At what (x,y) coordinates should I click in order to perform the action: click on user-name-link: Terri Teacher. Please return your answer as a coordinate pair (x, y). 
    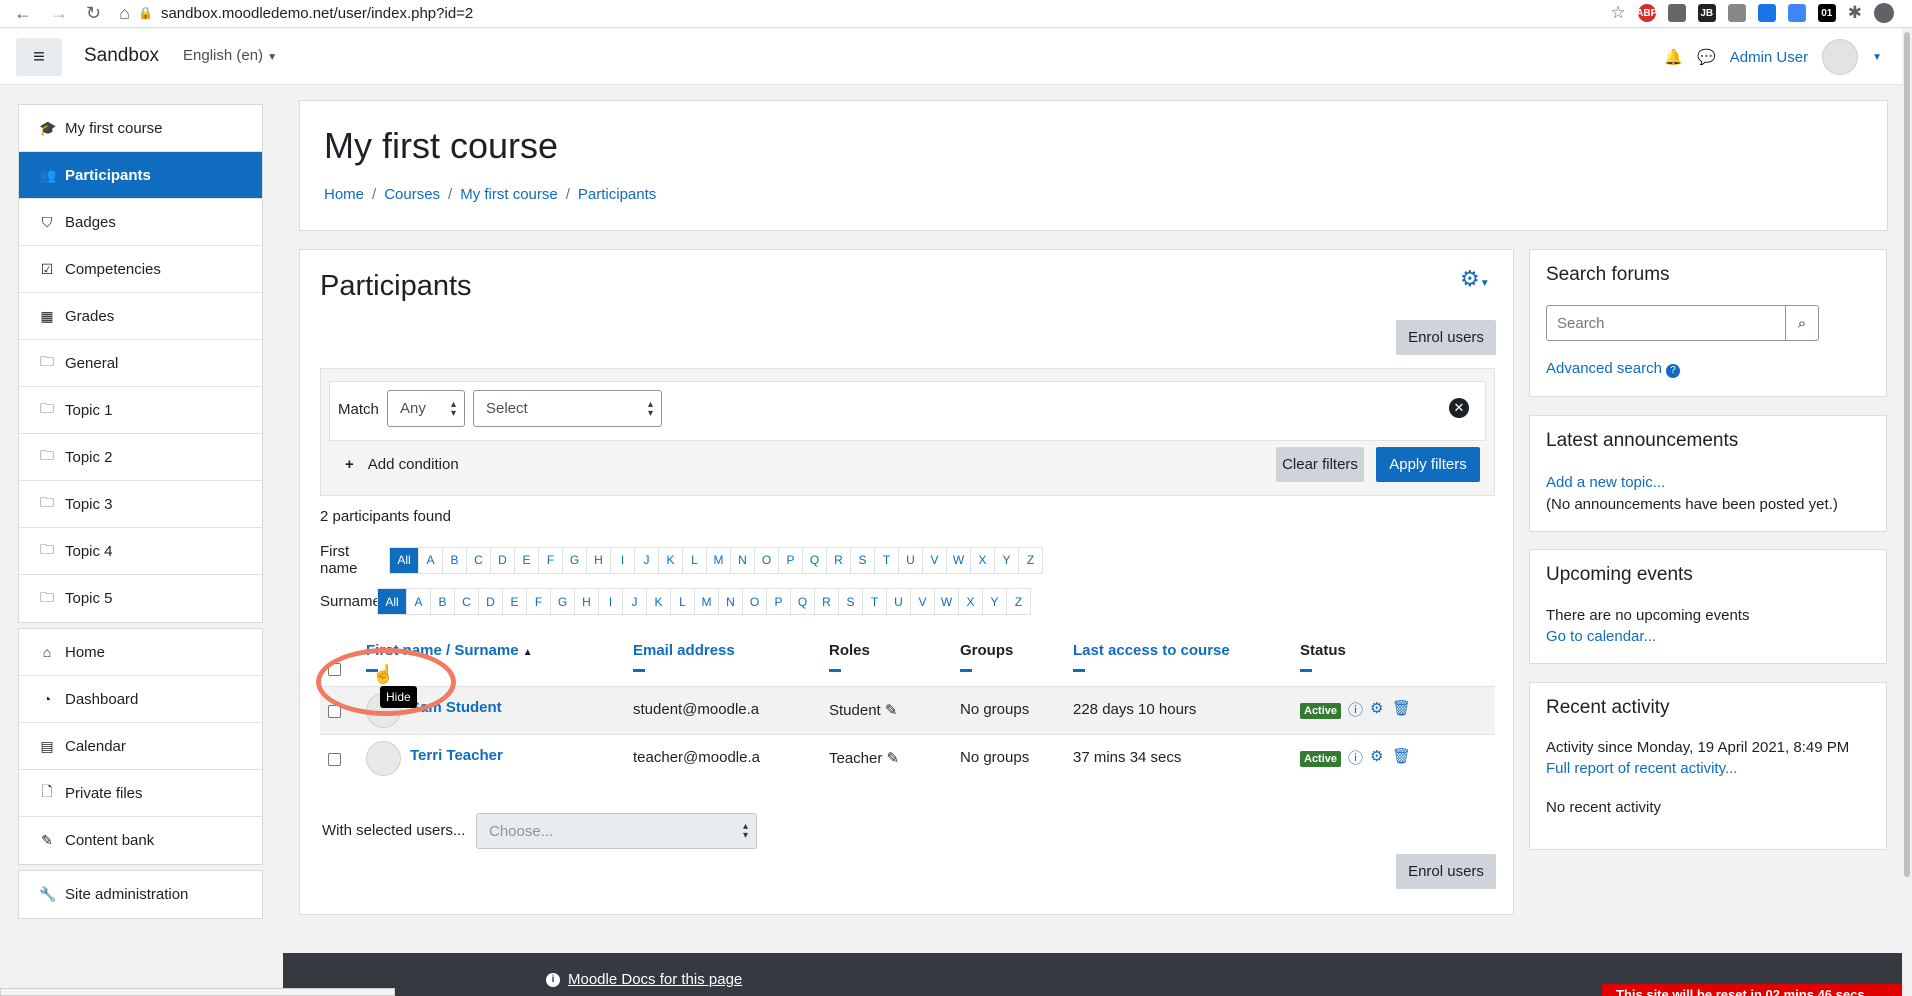
    Looking at the image, I should click on (456, 755).